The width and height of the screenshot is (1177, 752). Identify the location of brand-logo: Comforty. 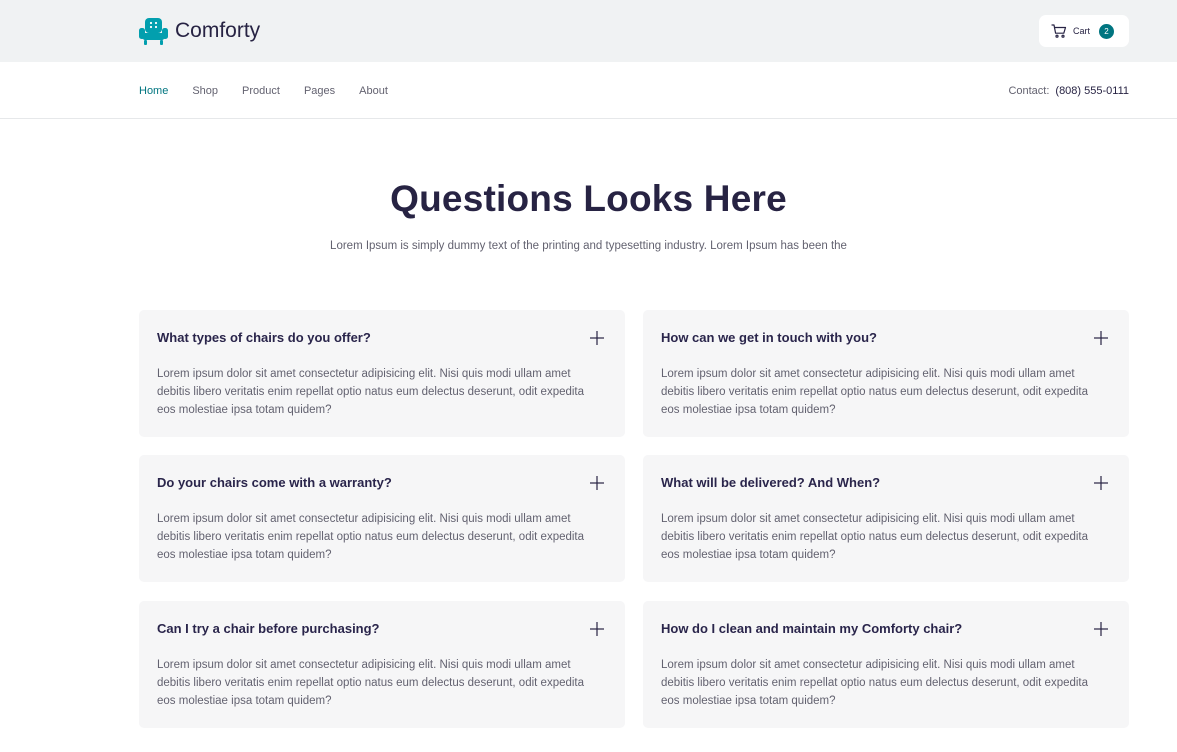
(199, 31).